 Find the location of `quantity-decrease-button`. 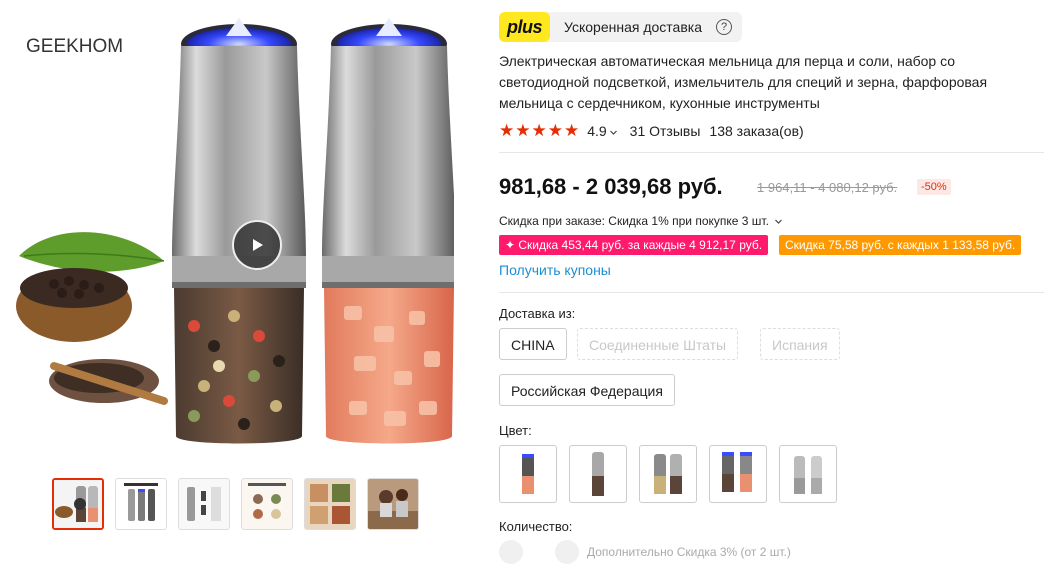

quantity-decrease-button is located at coordinates (511, 552).